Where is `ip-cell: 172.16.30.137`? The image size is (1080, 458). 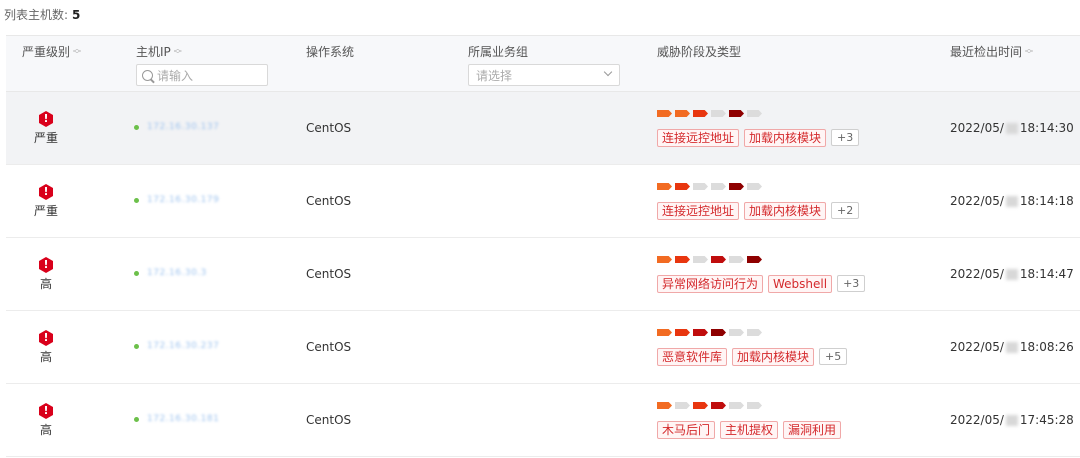 ip-cell: 172.16.30.137 is located at coordinates (176, 127).